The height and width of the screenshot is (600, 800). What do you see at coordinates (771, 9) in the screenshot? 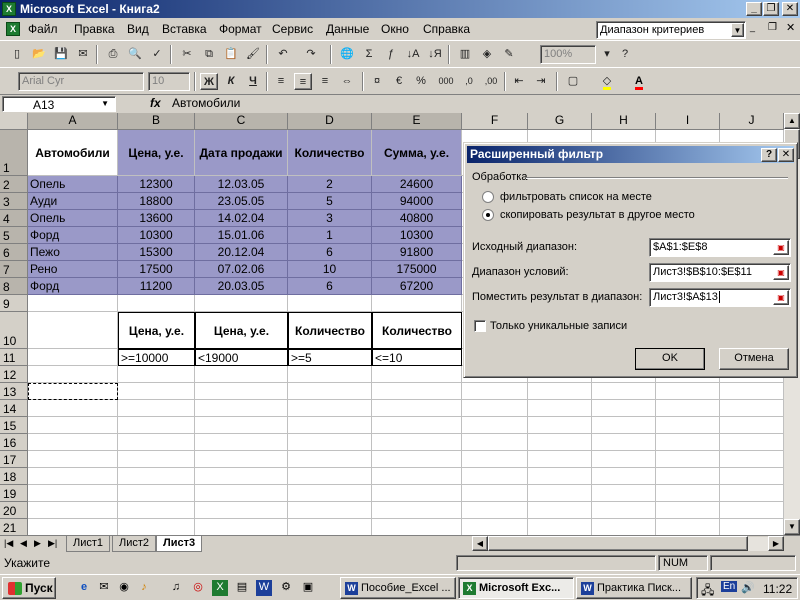
I see `restore-icon: ❐` at bounding box center [771, 9].